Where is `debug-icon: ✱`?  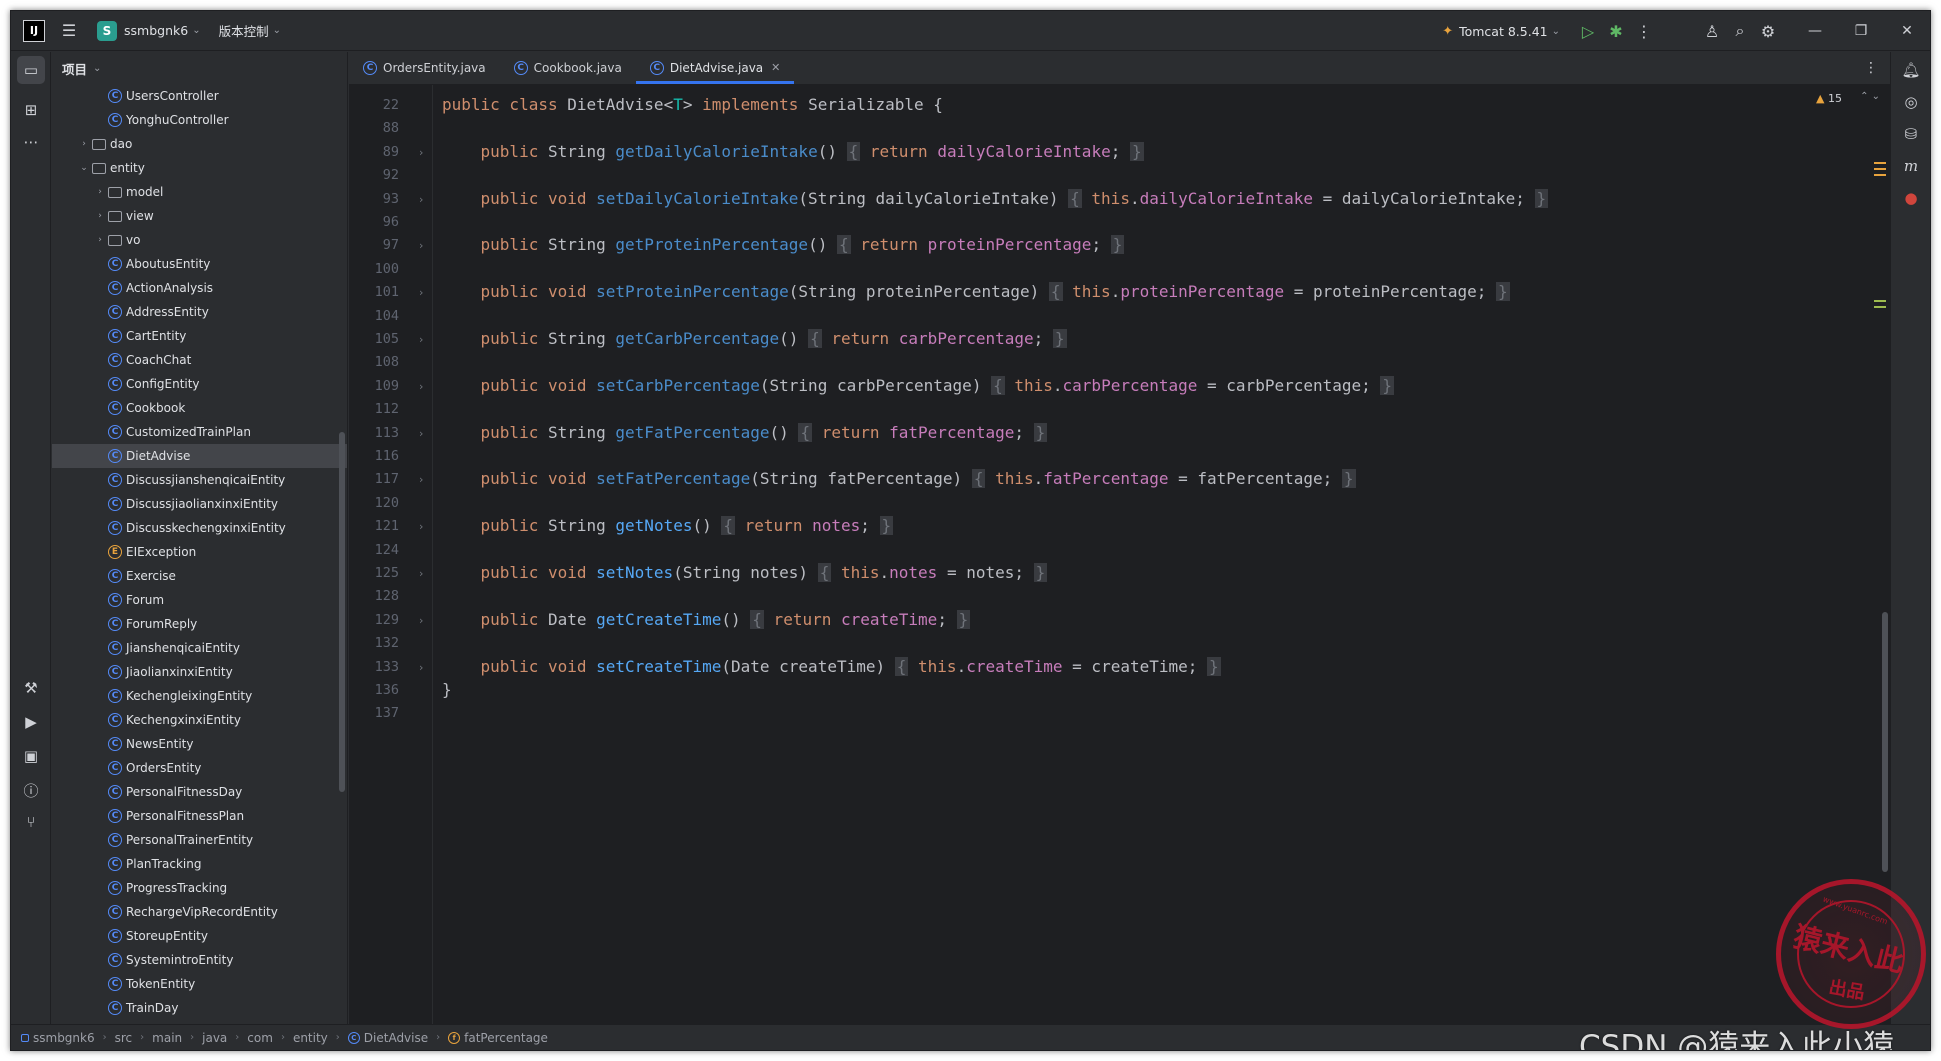 debug-icon: ✱ is located at coordinates (1616, 31).